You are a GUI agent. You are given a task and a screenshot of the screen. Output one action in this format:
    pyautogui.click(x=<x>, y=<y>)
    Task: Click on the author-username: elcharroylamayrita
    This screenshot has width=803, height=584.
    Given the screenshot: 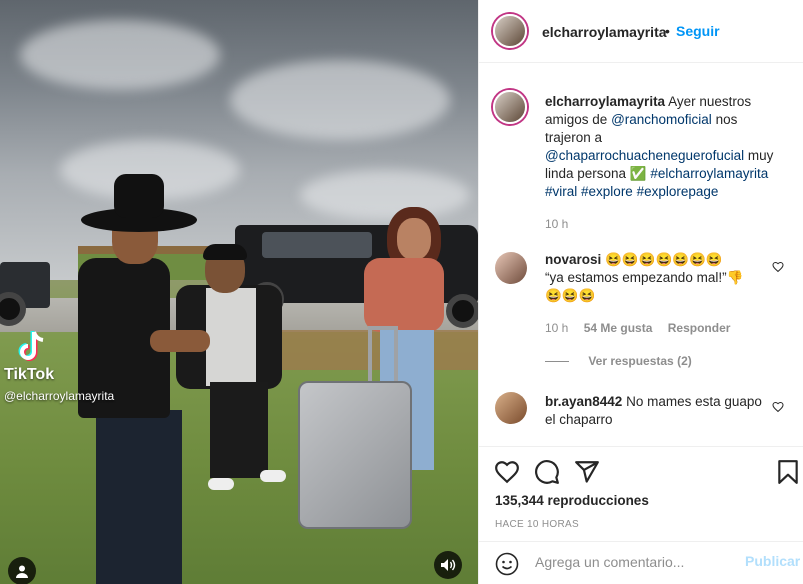 What is the action you would take?
    pyautogui.click(x=604, y=32)
    